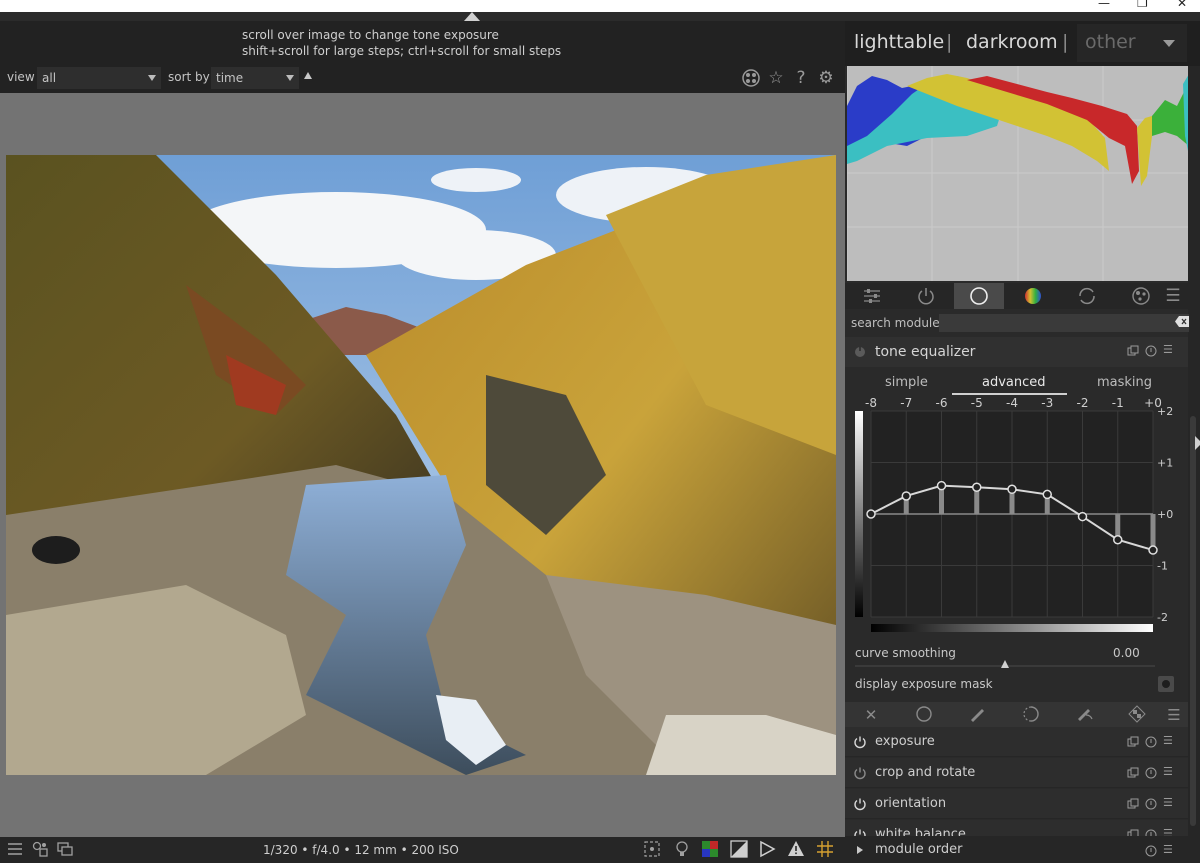 This screenshot has width=1200, height=863. What do you see at coordinates (872, 296) in the screenshot?
I see `quick-access-tab-icon` at bounding box center [872, 296].